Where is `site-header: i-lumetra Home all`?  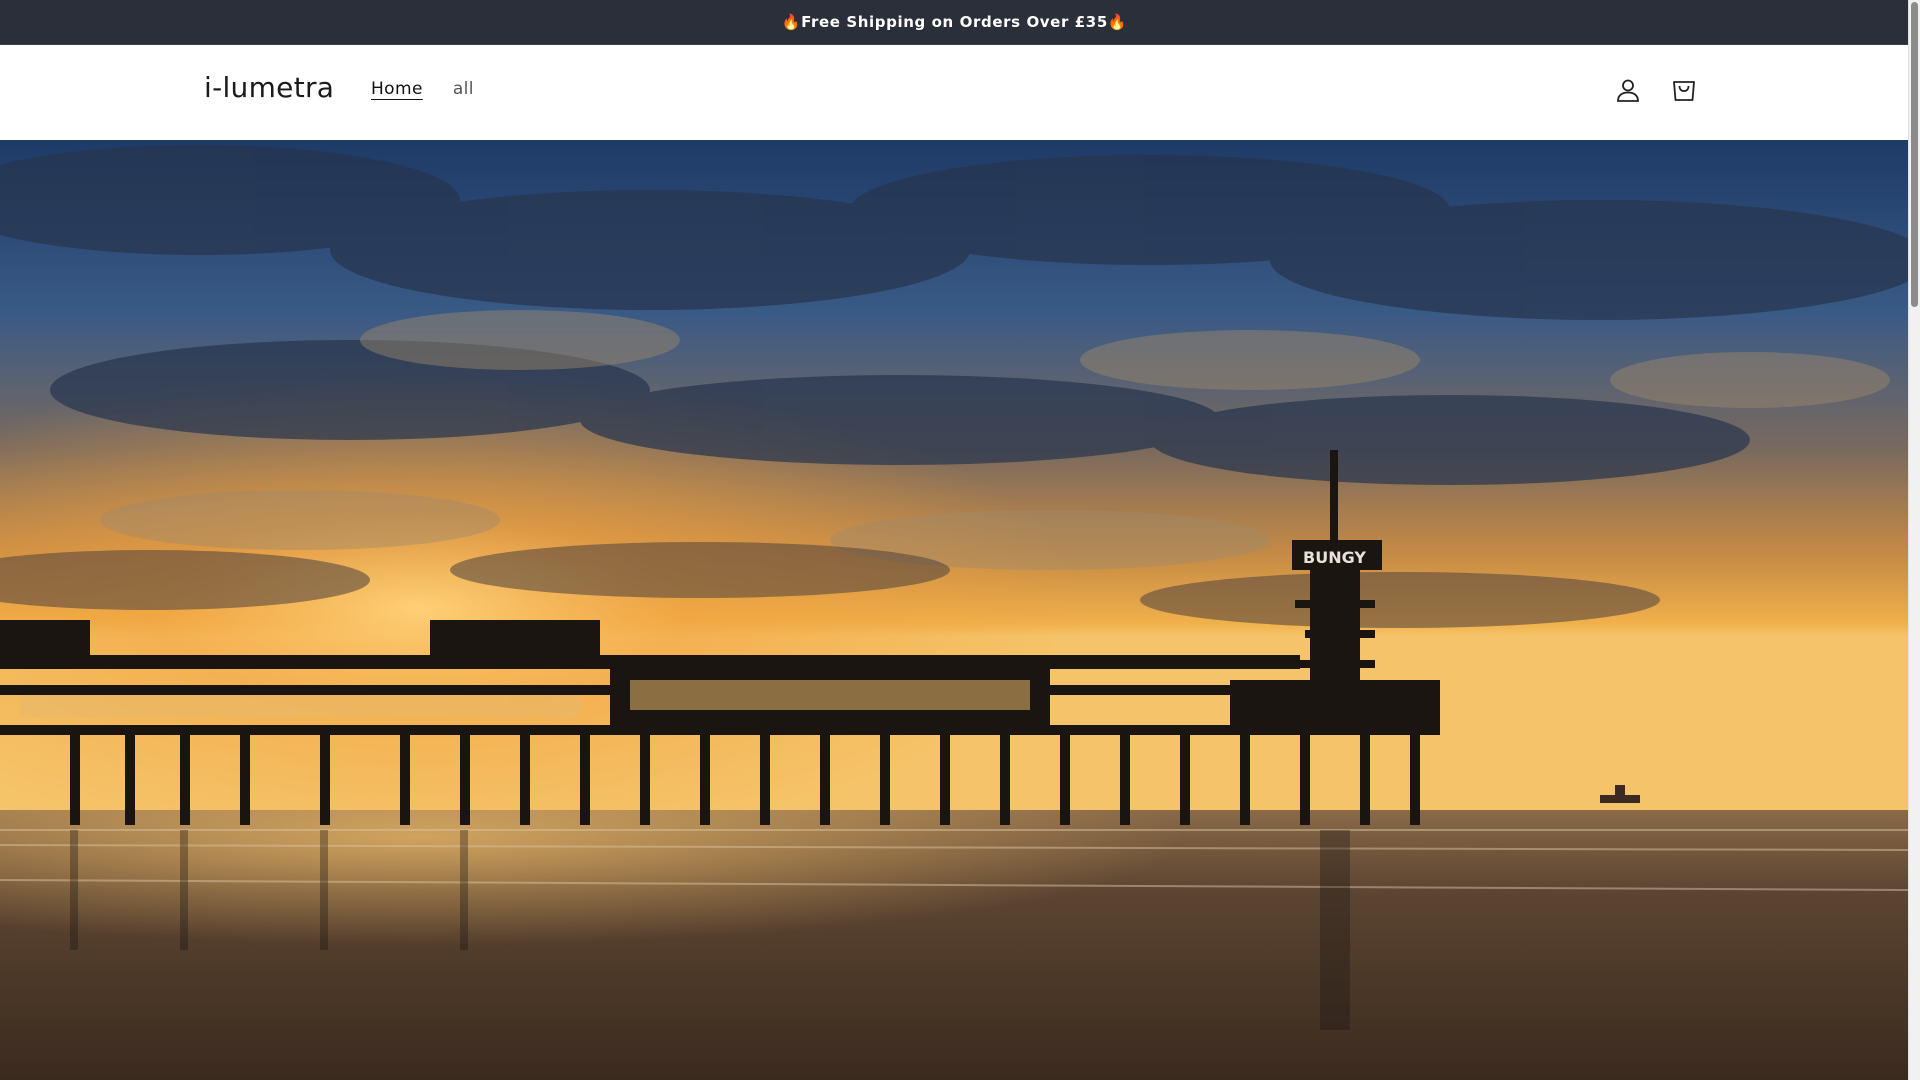 site-header: i-lumetra Home all is located at coordinates (954, 93).